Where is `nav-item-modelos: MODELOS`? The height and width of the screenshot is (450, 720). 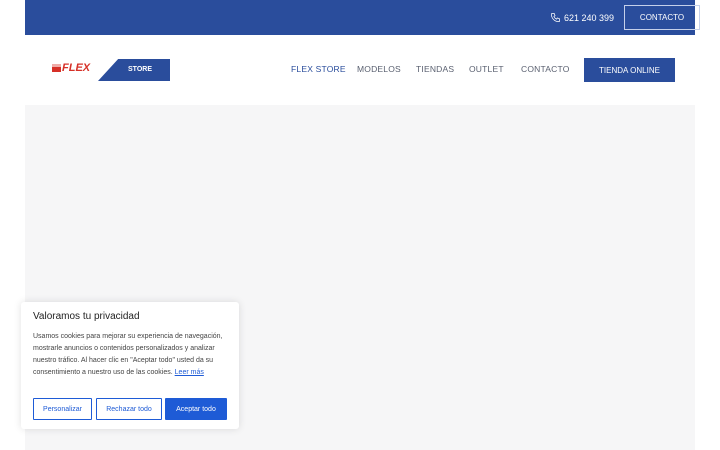 nav-item-modelos: MODELOS is located at coordinates (379, 69).